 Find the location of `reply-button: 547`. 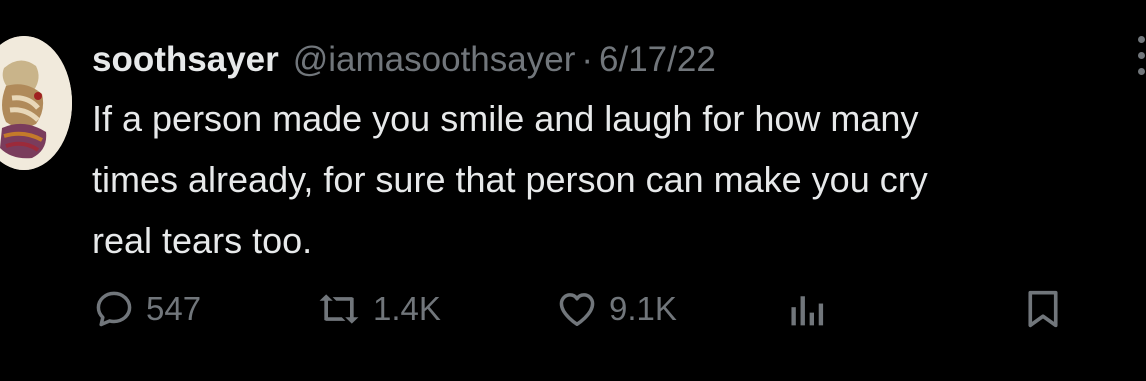

reply-button: 547 is located at coordinates (146, 309).